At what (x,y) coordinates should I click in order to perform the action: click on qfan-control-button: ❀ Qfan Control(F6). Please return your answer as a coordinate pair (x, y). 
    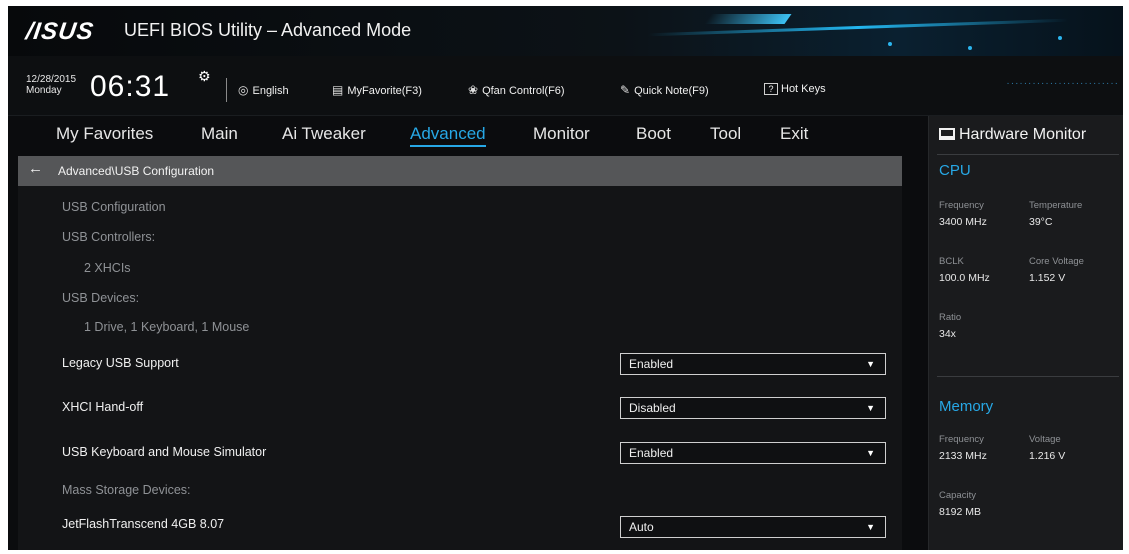
    Looking at the image, I should click on (516, 90).